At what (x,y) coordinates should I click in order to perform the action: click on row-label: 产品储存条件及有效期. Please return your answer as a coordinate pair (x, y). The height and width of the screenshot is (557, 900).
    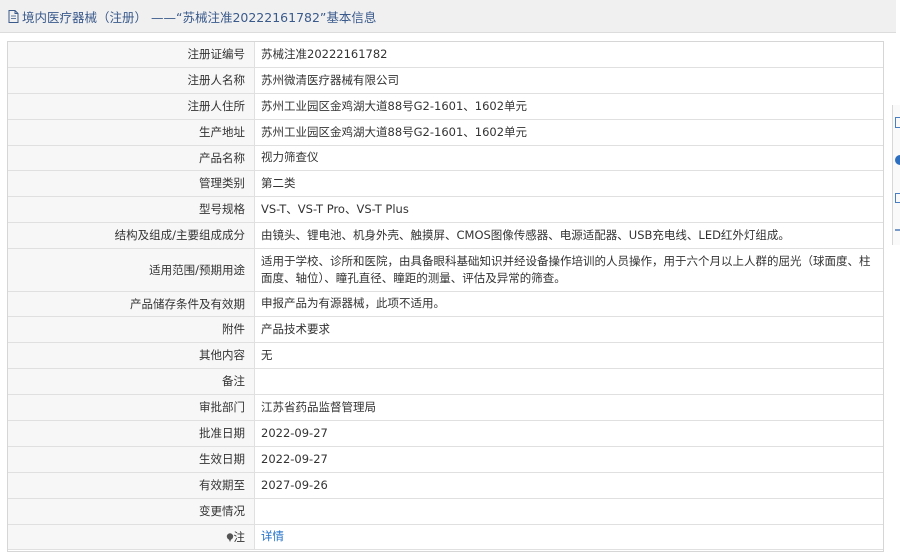
    Looking at the image, I should click on (131, 303).